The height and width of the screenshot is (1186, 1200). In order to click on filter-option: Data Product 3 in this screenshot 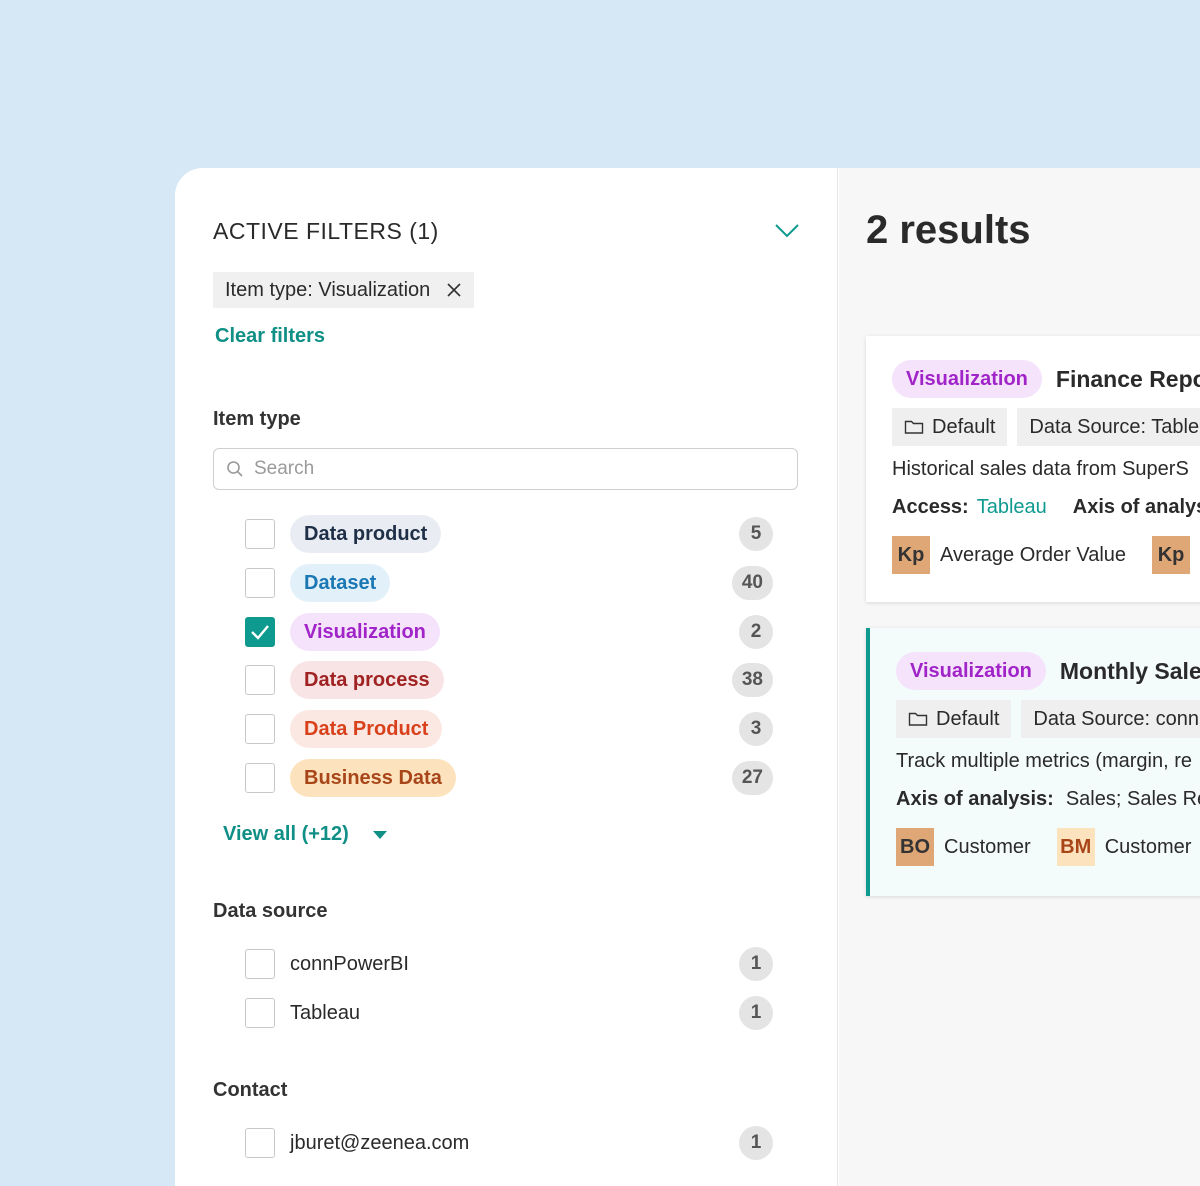, I will do `click(509, 729)`.